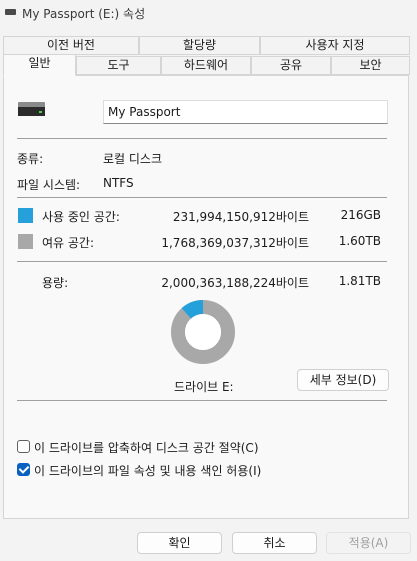 The width and height of the screenshot is (417, 561). What do you see at coordinates (179, 543) in the screenshot?
I see `ok-button: 확인` at bounding box center [179, 543].